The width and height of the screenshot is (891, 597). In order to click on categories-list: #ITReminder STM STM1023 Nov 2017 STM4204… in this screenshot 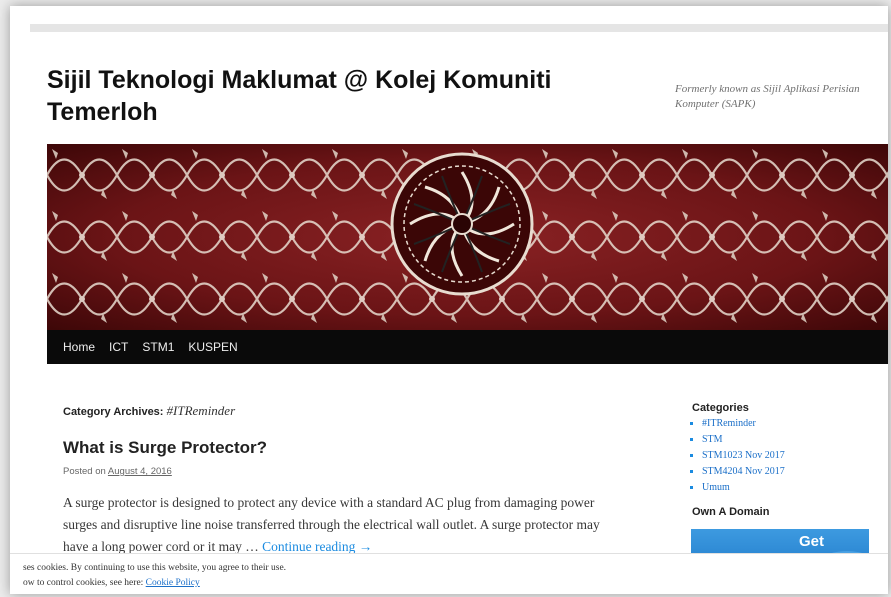, I will do `click(787, 456)`.